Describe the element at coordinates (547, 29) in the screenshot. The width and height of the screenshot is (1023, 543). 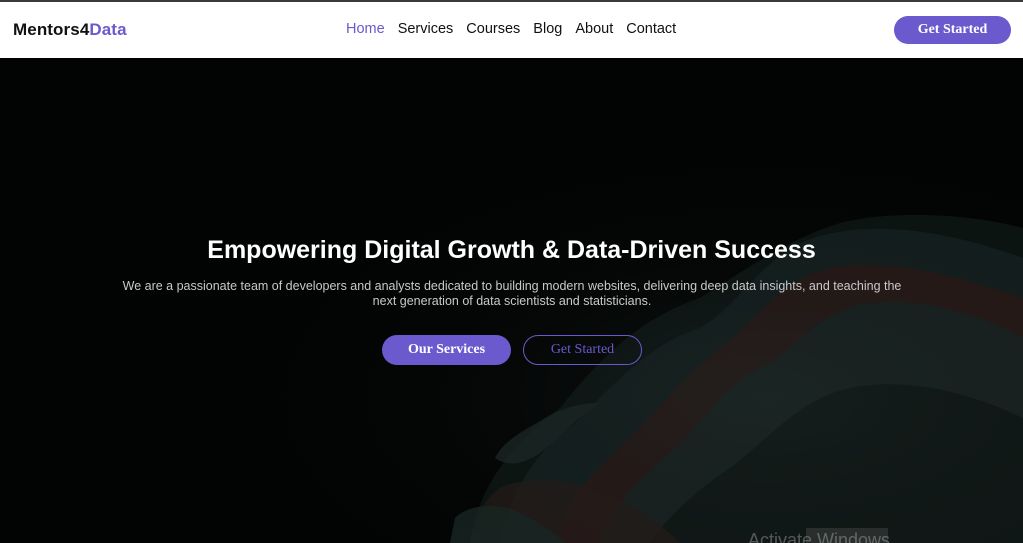
I see `nav-link-blog: Blog` at that location.